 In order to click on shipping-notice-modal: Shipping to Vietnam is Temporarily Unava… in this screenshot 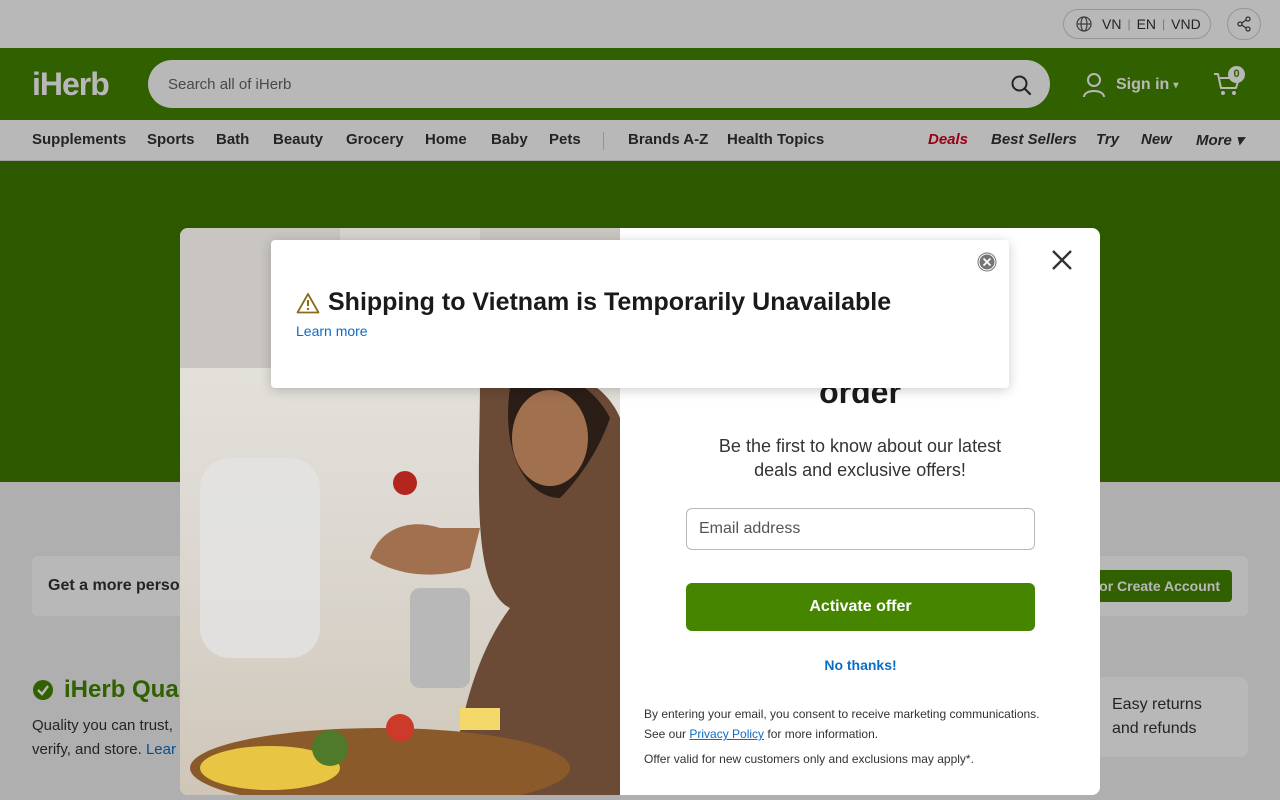, I will do `click(640, 314)`.